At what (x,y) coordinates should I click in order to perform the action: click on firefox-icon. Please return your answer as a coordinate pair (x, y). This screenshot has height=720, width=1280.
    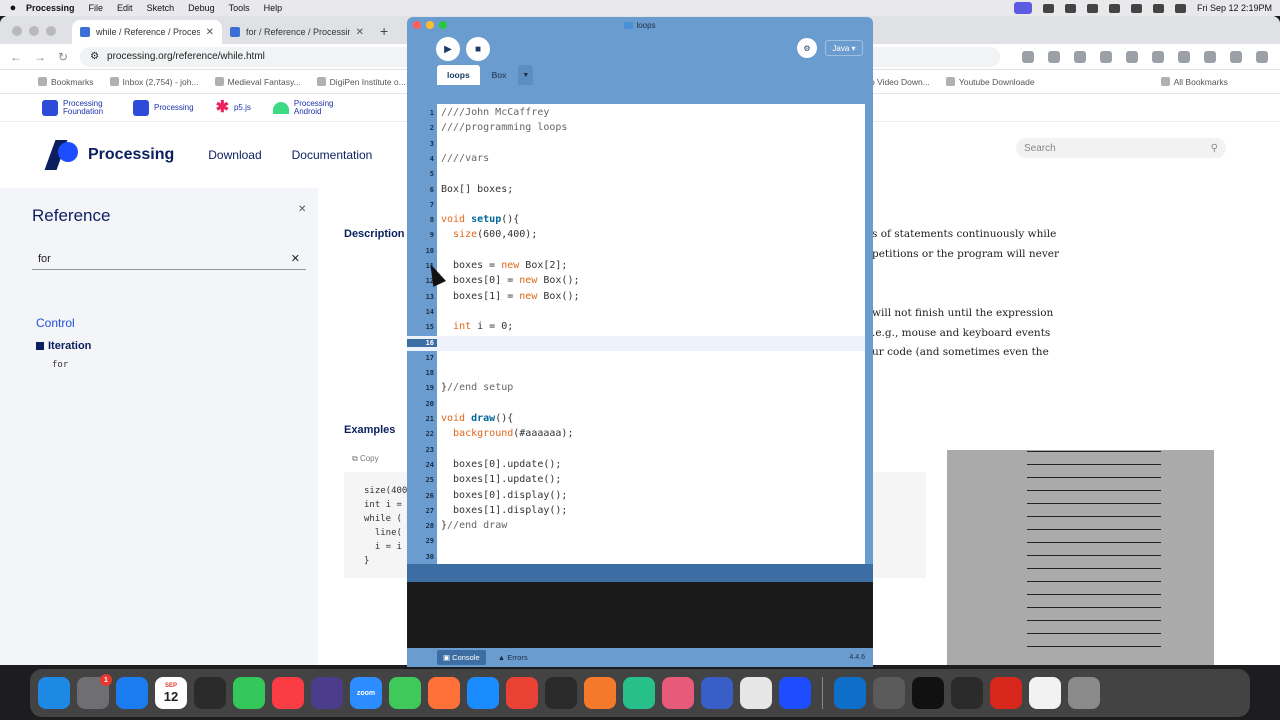
    Looking at the image, I should click on (444, 693).